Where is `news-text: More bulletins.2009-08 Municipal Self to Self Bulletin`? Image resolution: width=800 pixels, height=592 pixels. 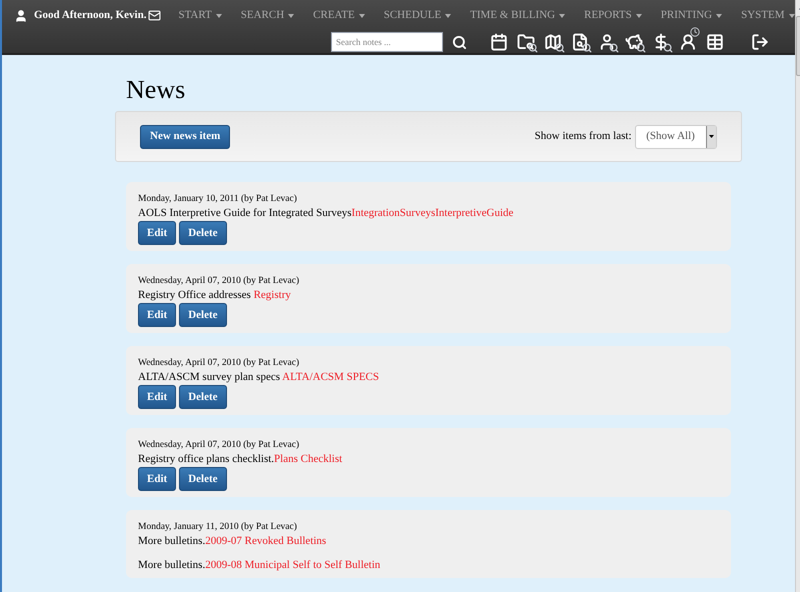 news-text: More bulletins.2009-08 Municipal Self to Self Bulletin is located at coordinates (260, 565).